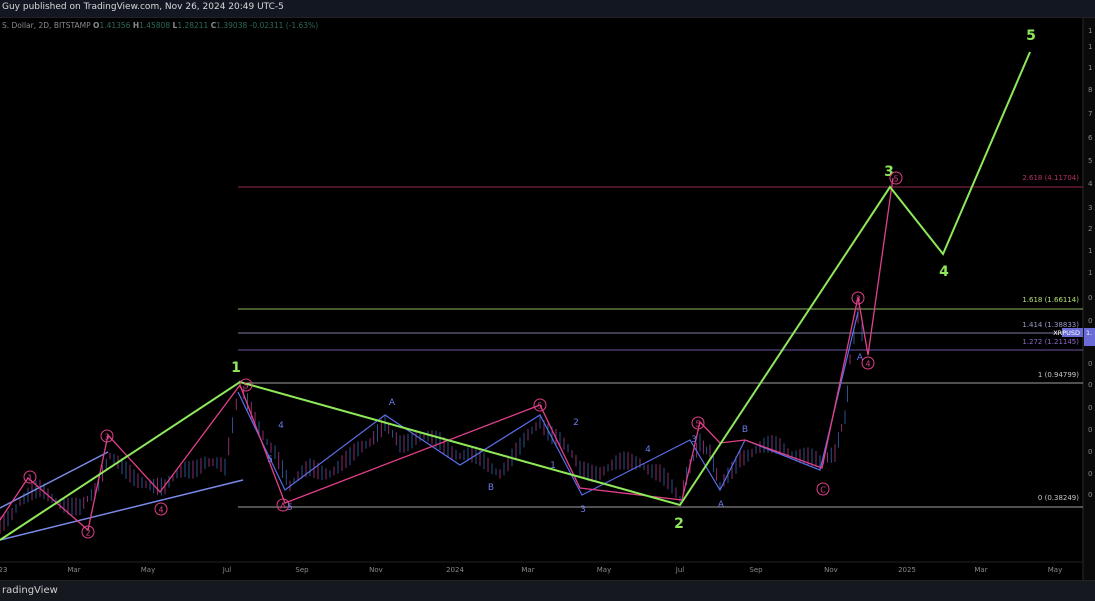 The width and height of the screenshot is (1095, 601). What do you see at coordinates (1050, 325) in the screenshot?
I see `fib-level-label: 1.414 (1.38833)` at bounding box center [1050, 325].